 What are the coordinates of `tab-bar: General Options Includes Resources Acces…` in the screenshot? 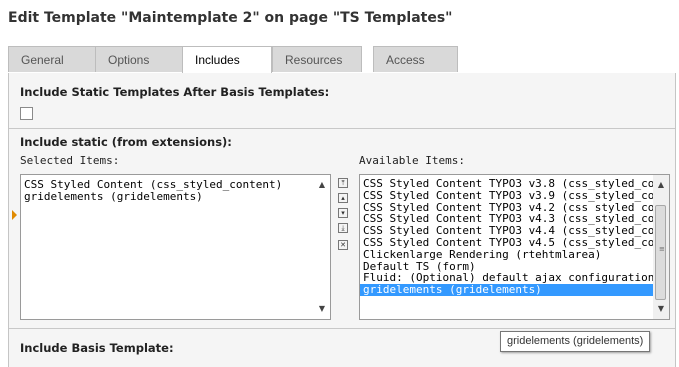 It's located at (342, 60).